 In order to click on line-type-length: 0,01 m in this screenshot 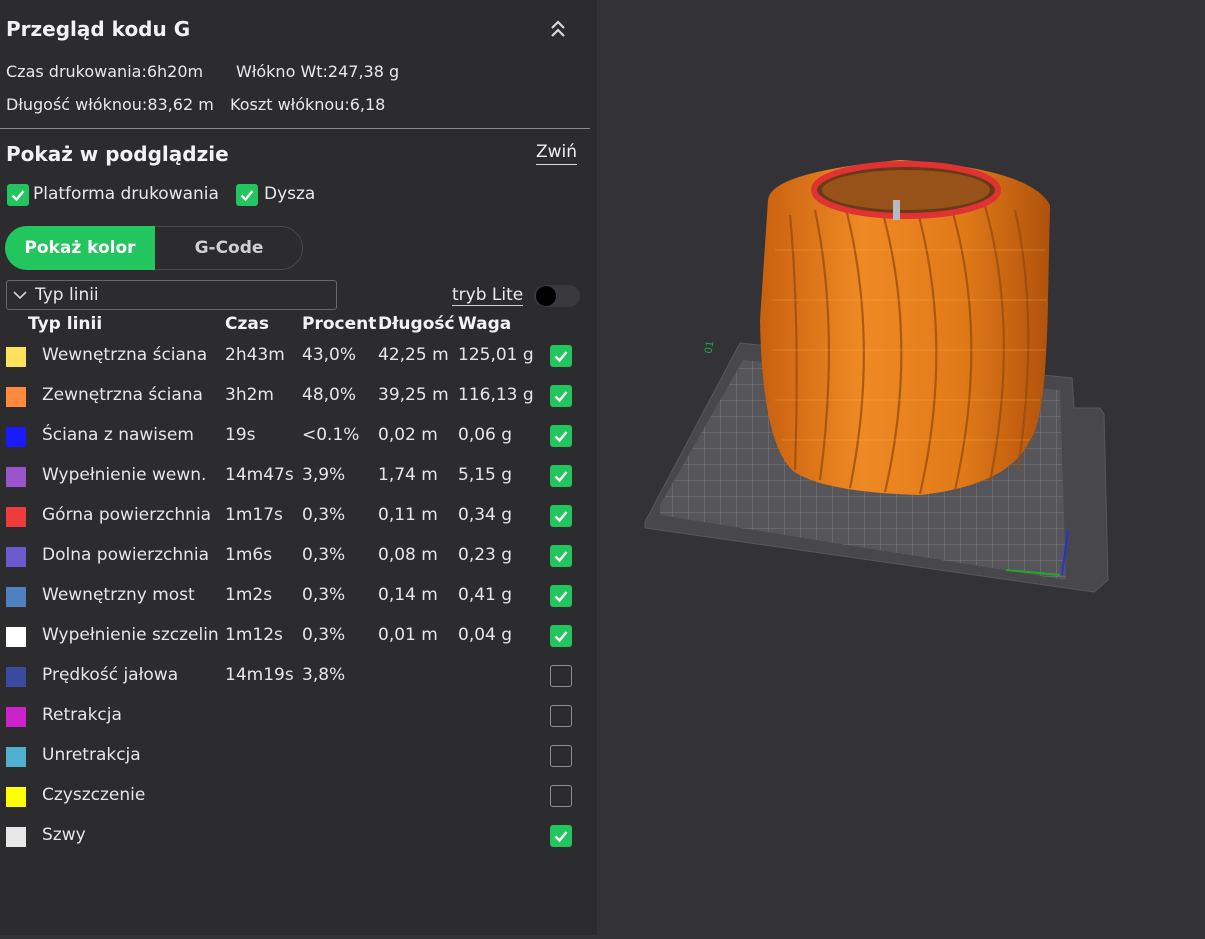, I will do `click(408, 635)`.